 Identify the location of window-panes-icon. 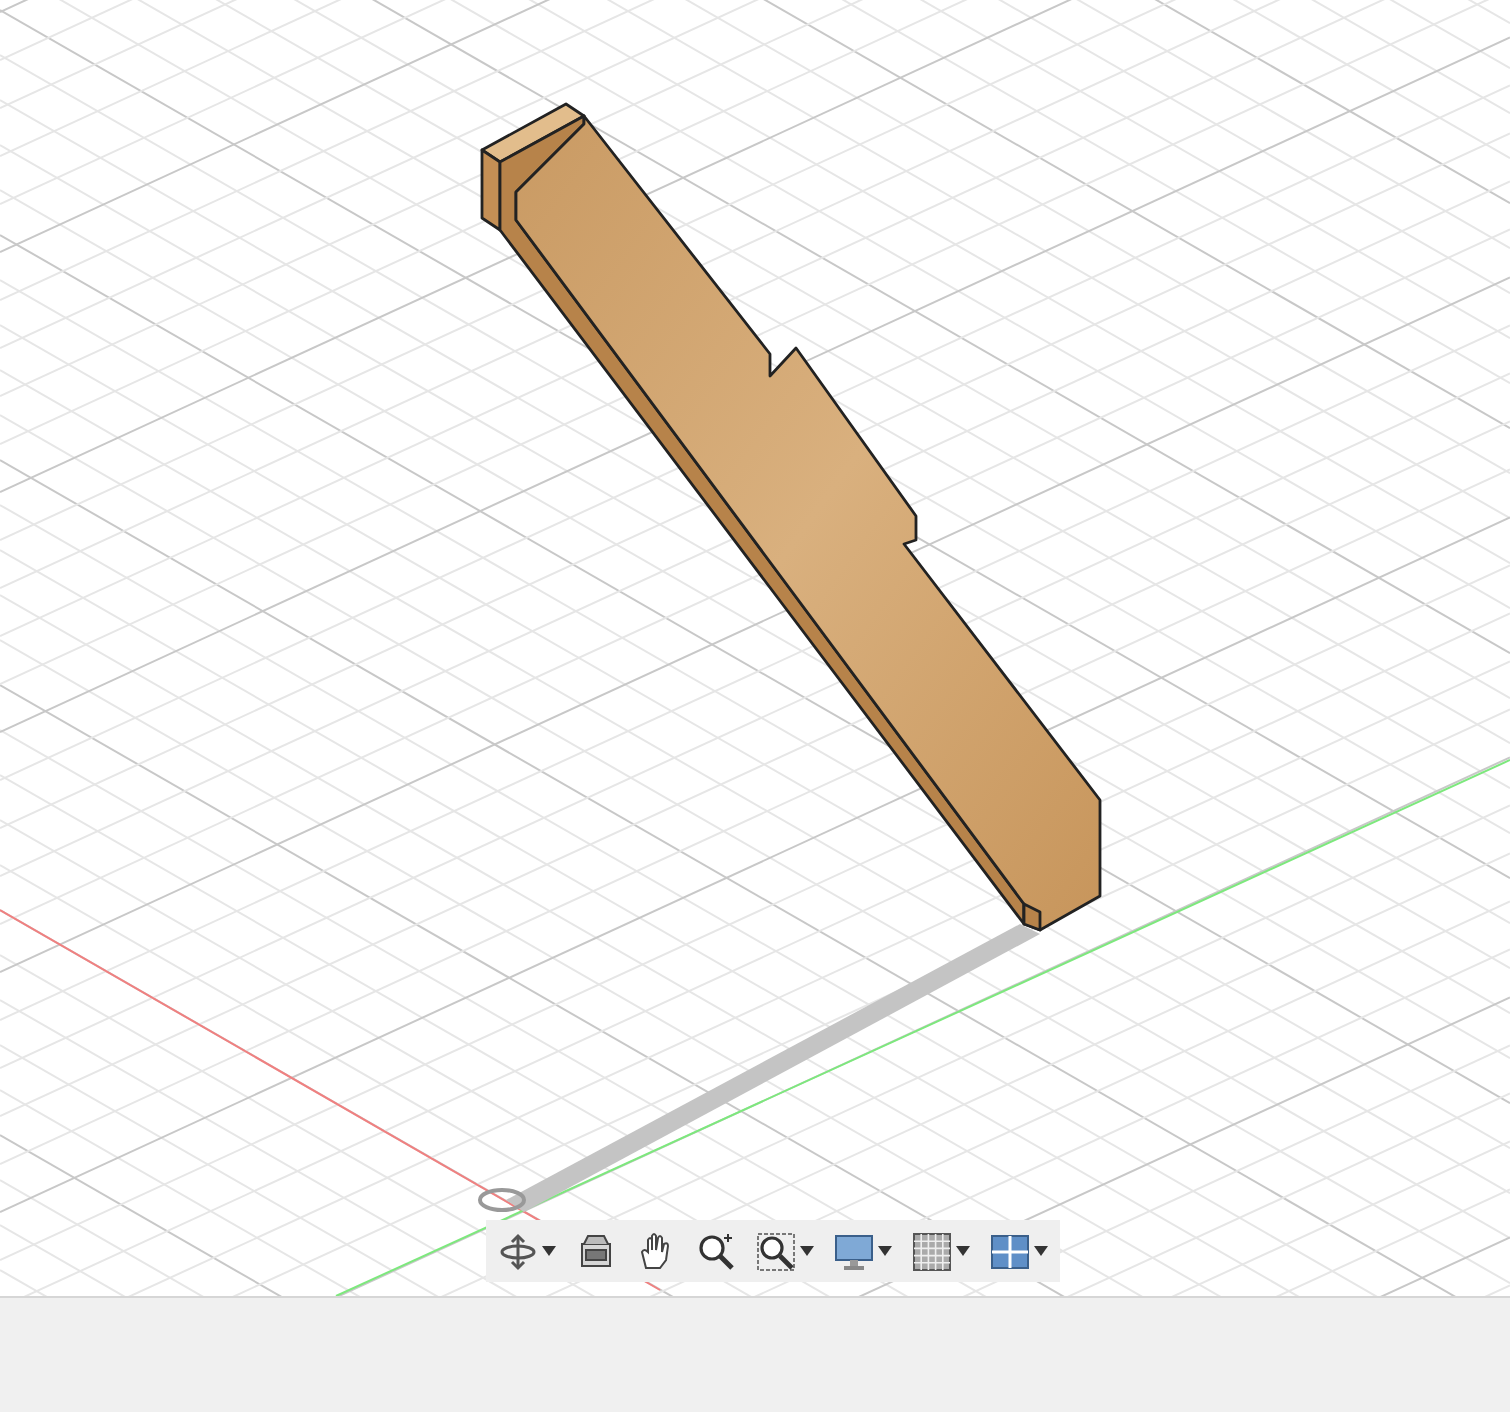
(1010, 1251).